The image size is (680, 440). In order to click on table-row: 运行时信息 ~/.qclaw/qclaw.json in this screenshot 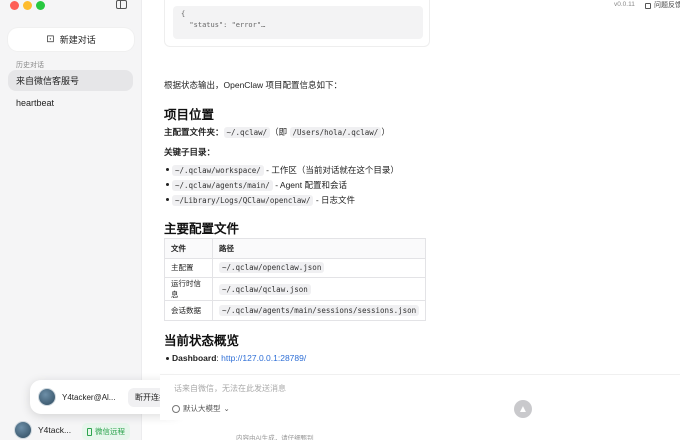, I will do `click(295, 289)`.